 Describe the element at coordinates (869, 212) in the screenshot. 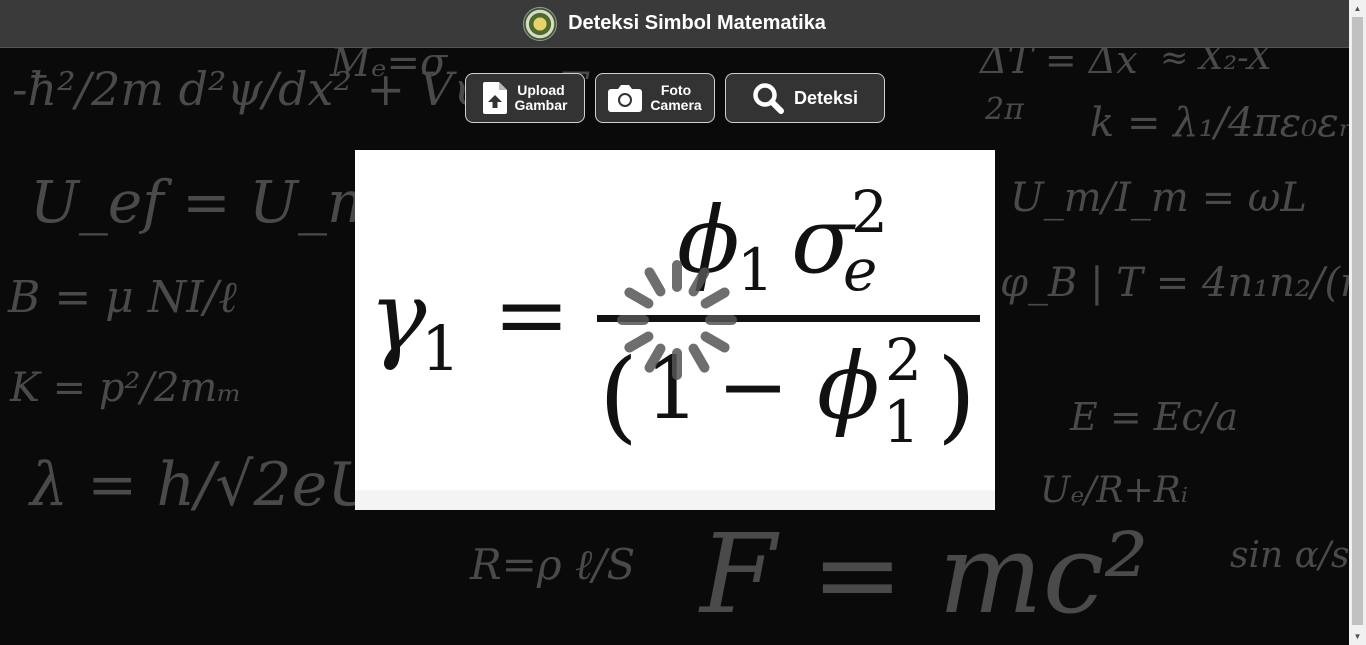

I see `numerator-sigma-superscript: 2` at that location.